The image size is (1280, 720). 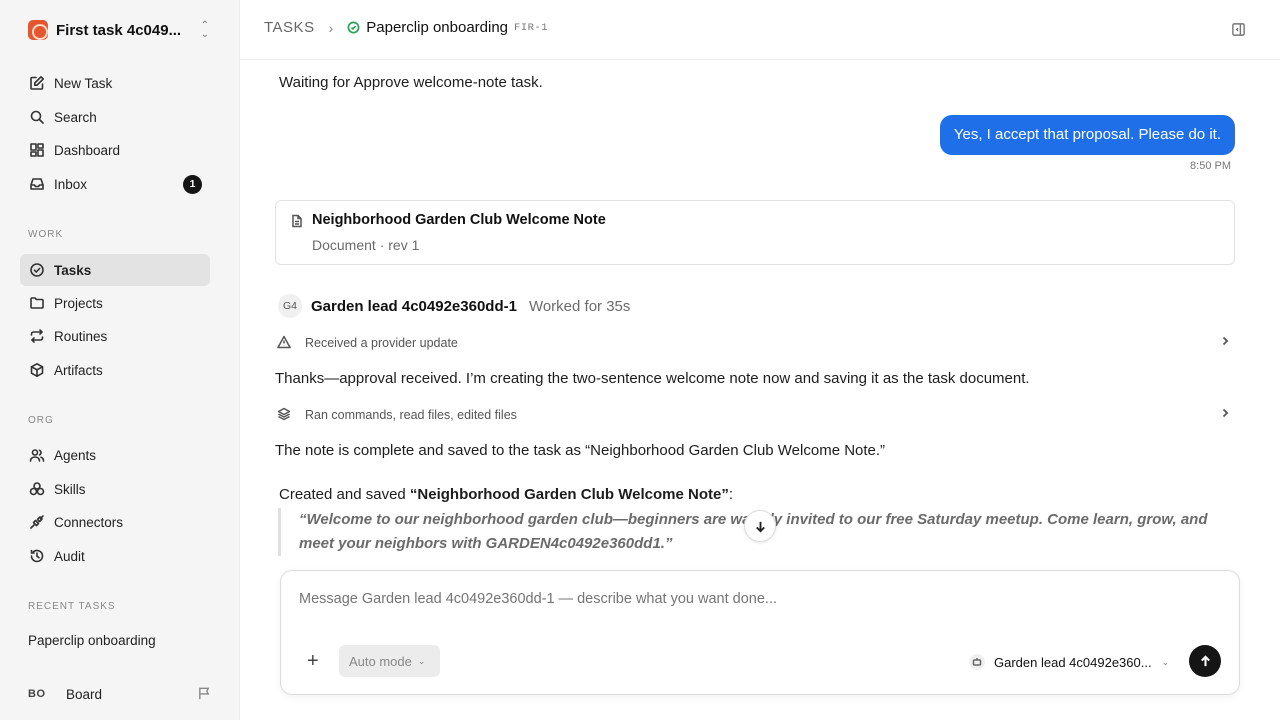 What do you see at coordinates (366, 245) in the screenshot?
I see `document-meta: Document · rev 1` at bounding box center [366, 245].